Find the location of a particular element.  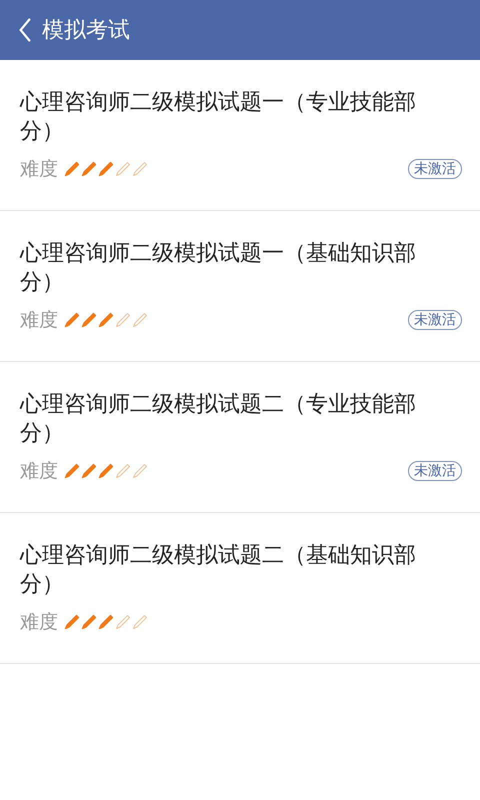

back-icon is located at coordinates (25, 30).